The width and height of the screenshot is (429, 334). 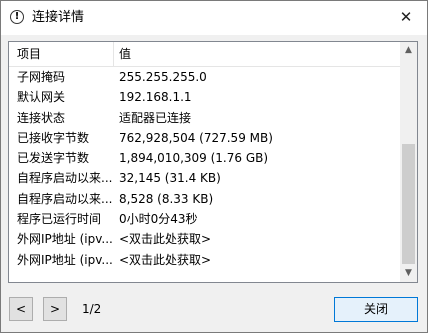 What do you see at coordinates (408, 204) in the screenshot?
I see `scrollbar-thumb` at bounding box center [408, 204].